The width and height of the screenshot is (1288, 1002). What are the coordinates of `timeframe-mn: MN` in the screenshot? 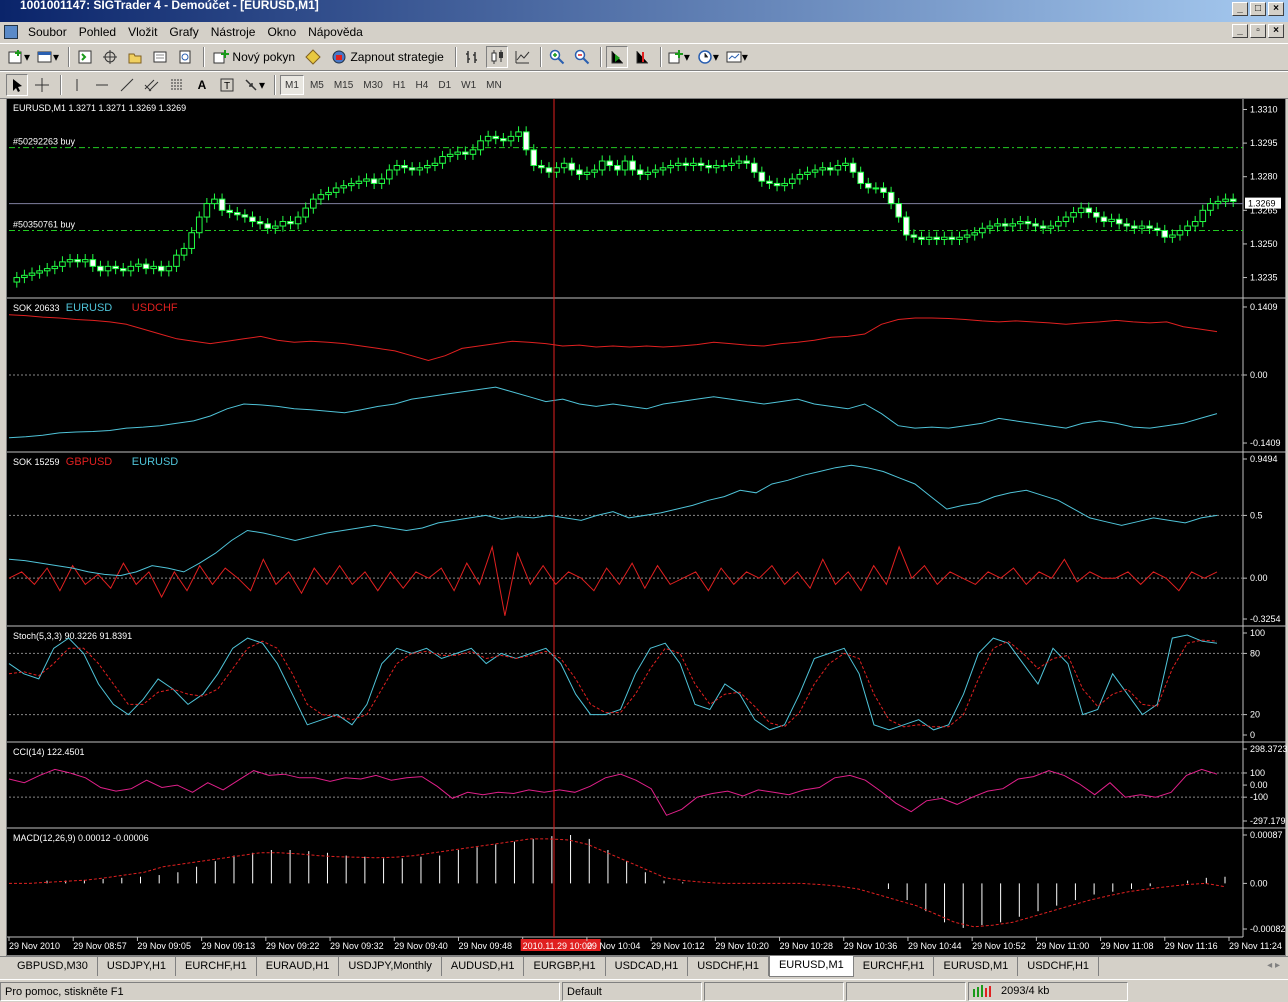 It's located at (494, 85).